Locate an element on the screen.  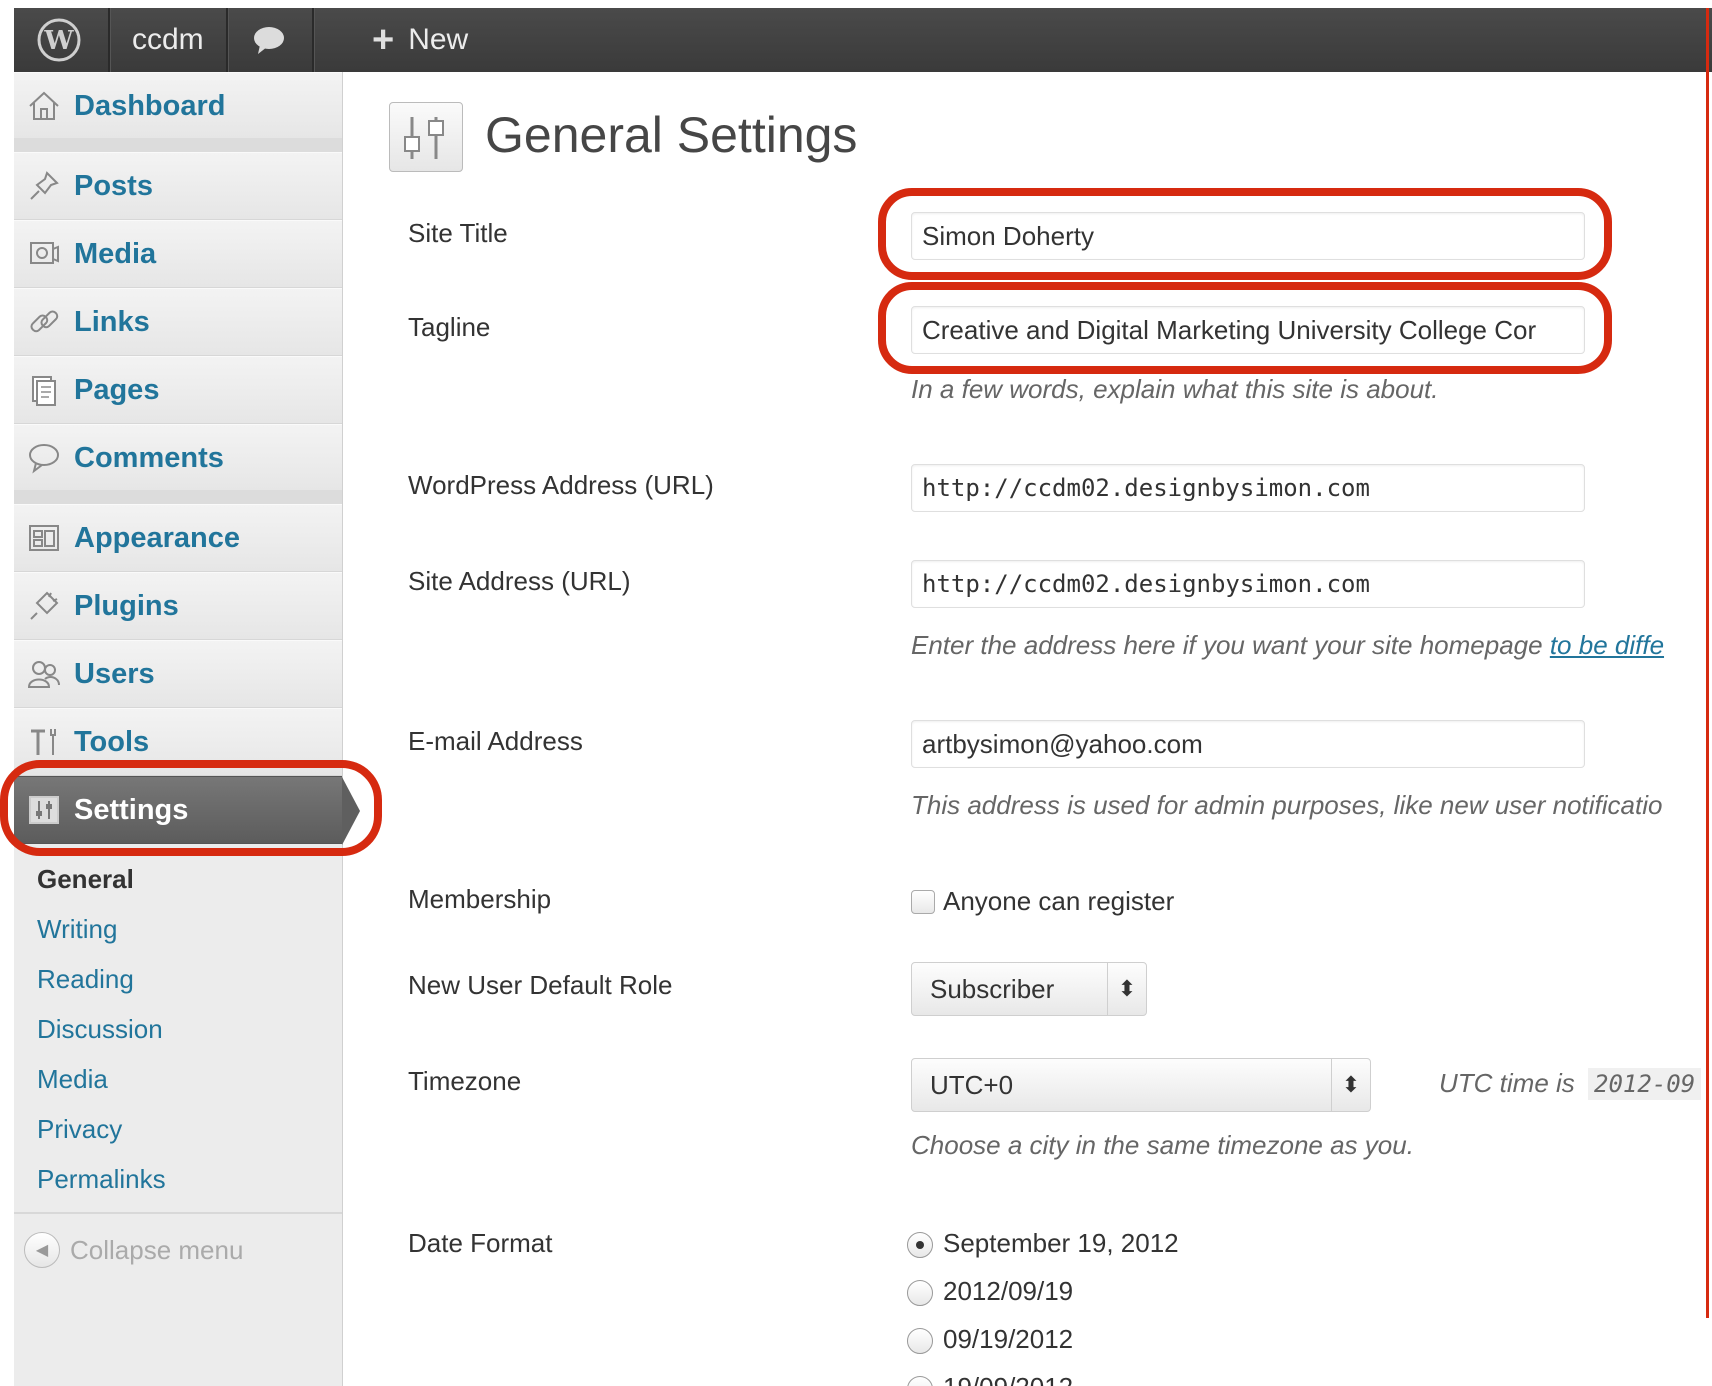
sidebar-item-settings: Settings is located at coordinates (187, 810).